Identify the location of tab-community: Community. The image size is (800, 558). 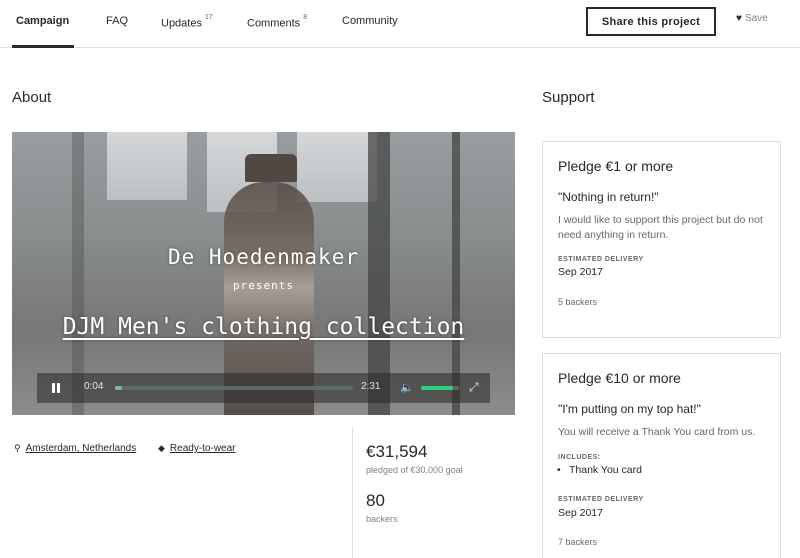
(370, 24).